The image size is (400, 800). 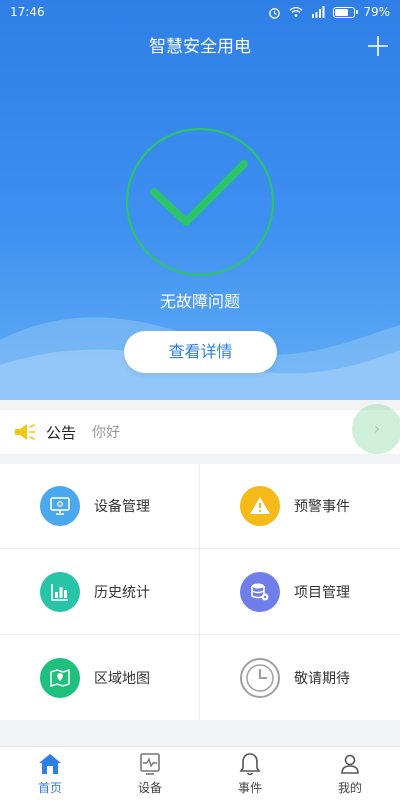 I want to click on bottom-nav: 首页 设备 事件 我的, so click(x=200, y=773).